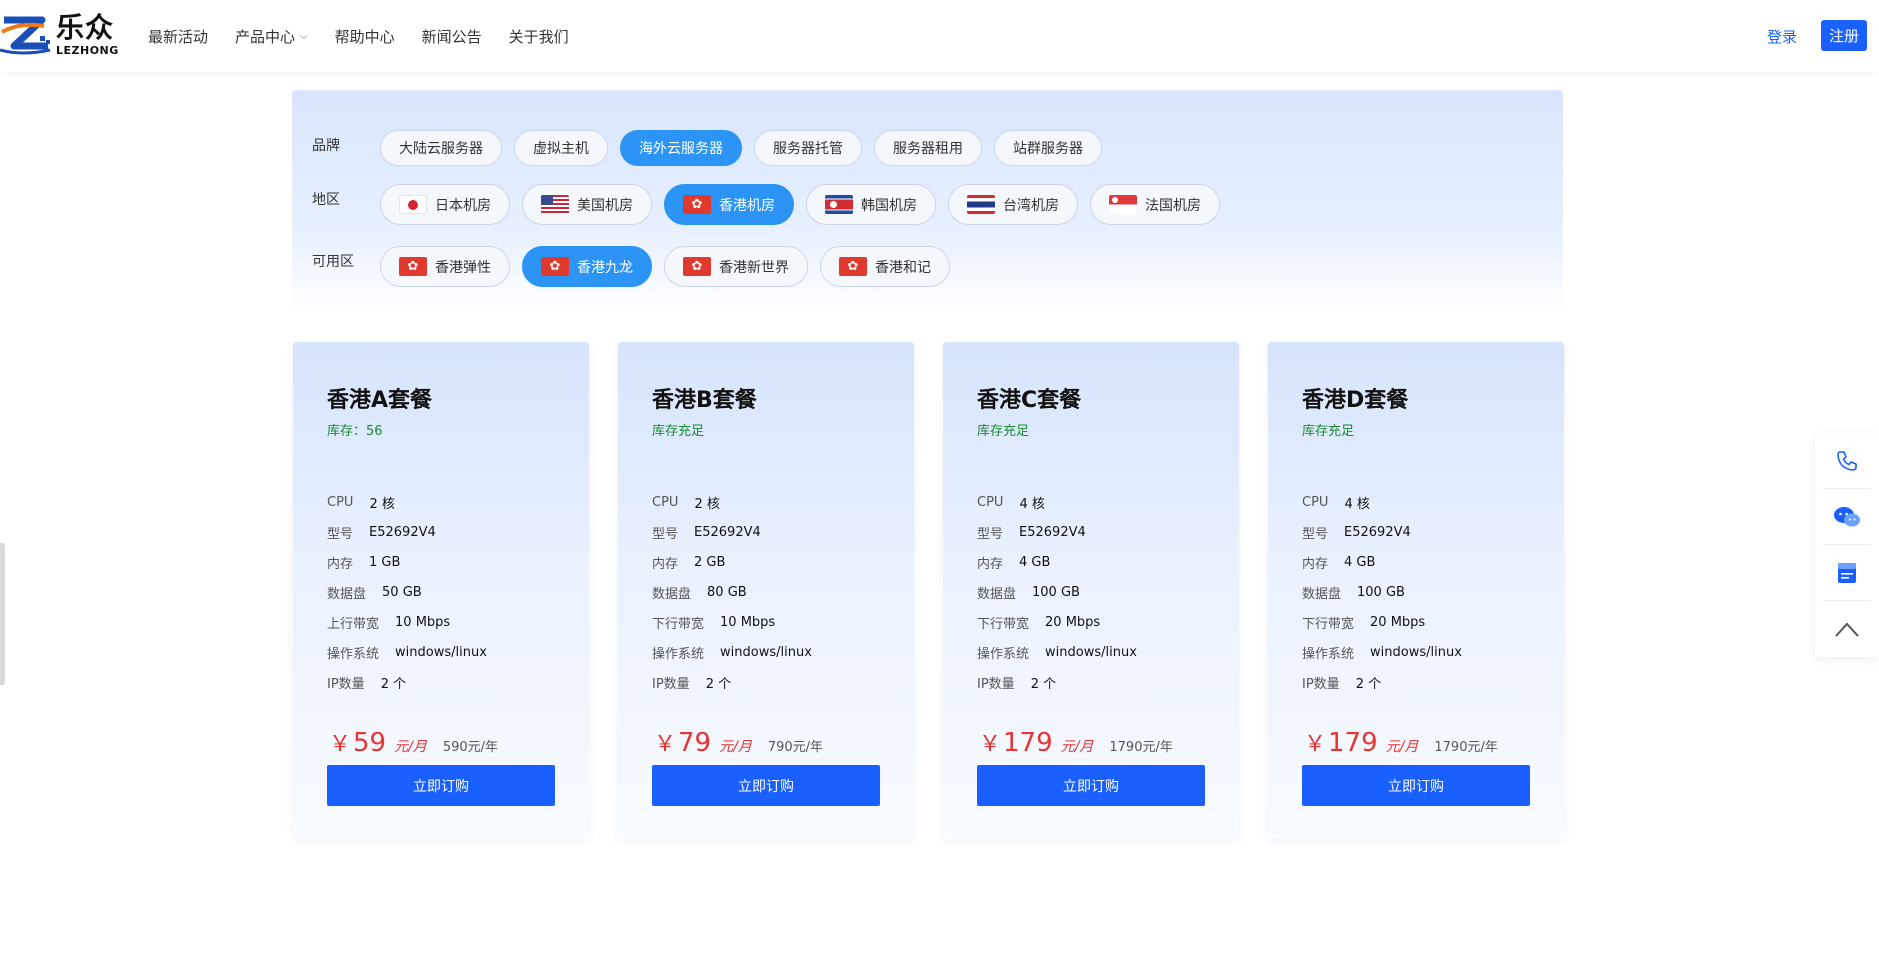 Image resolution: width=1879 pixels, height=955 pixels. Describe the element at coordinates (413, 204) in the screenshot. I see `flag-jp-icon` at that location.